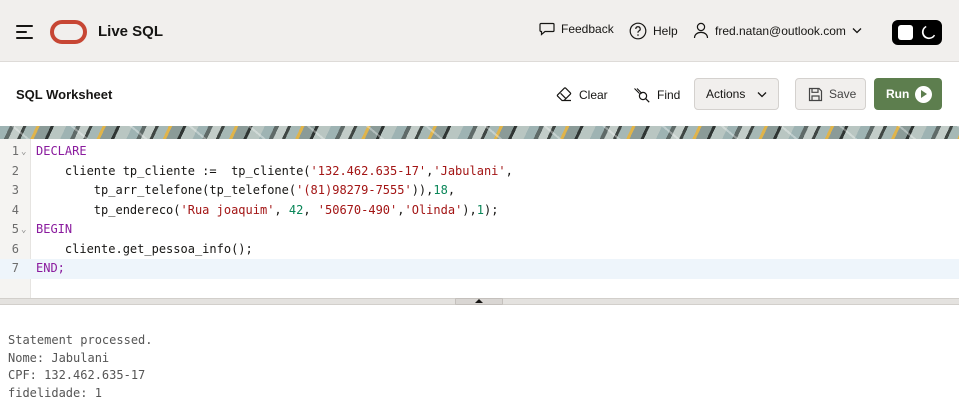 The width and height of the screenshot is (959, 418). Describe the element at coordinates (726, 94) in the screenshot. I see `actions-label: Actions` at that location.